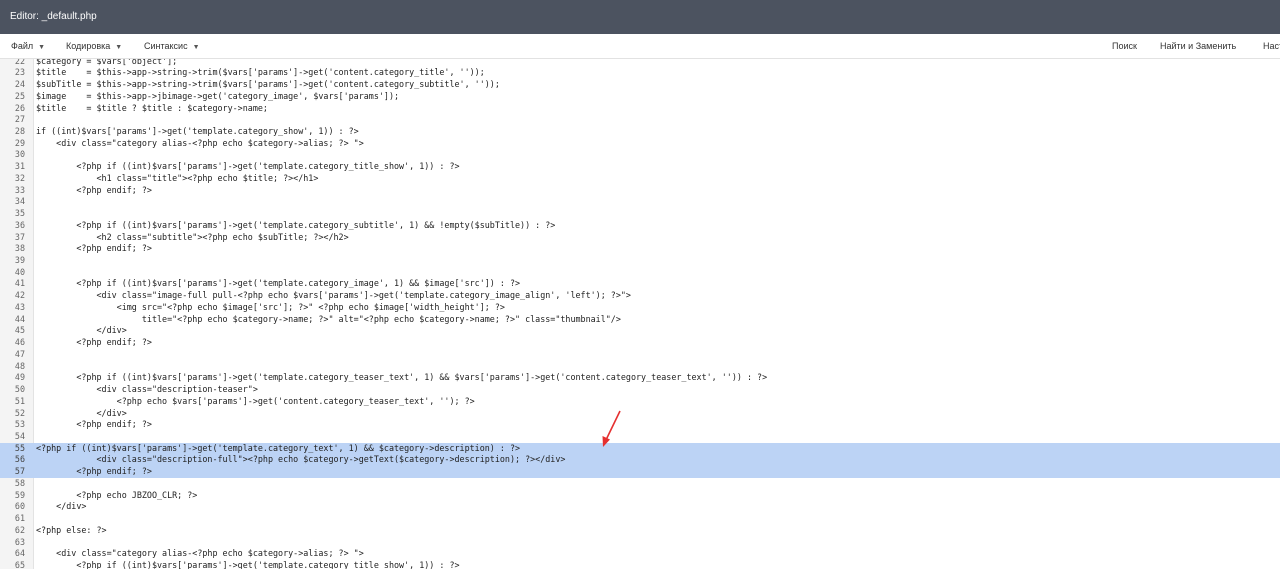 The height and width of the screenshot is (569, 1280). Describe the element at coordinates (1124, 46) in the screenshot. I see `search-button: Поиск` at that location.